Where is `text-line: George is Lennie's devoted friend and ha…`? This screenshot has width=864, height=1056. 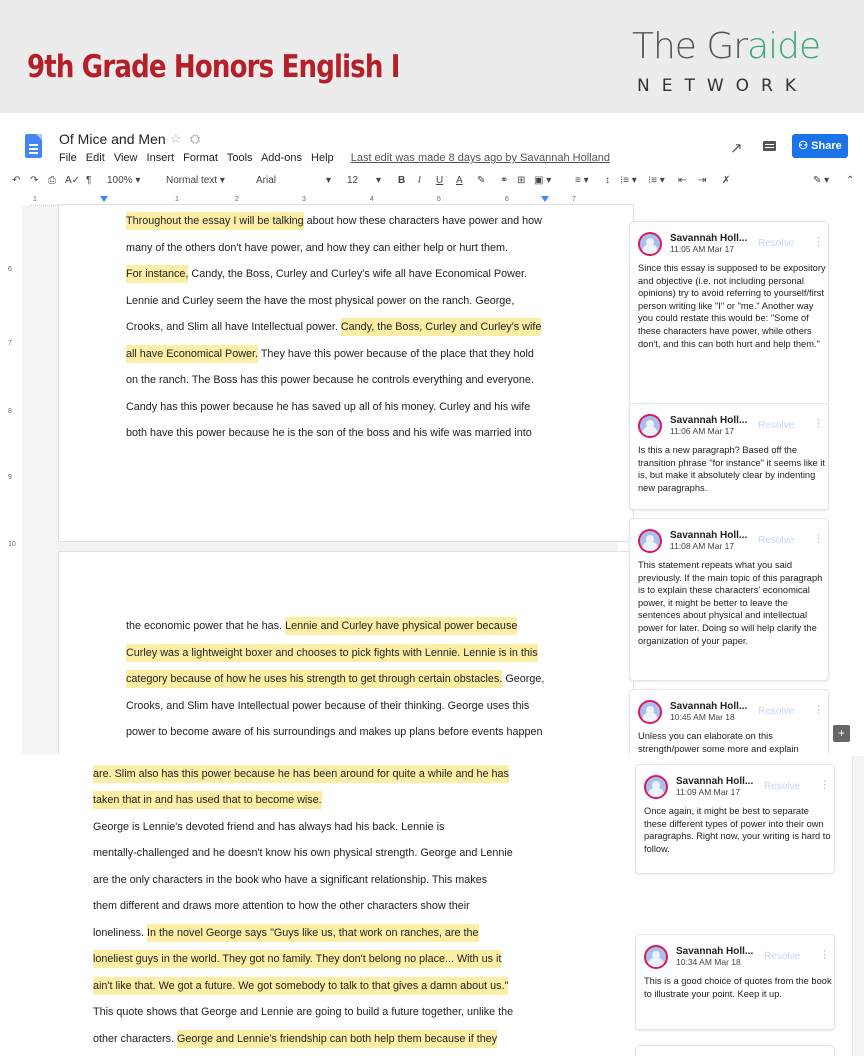
text-line: George is Lennie's devoted friend and ha… is located at coordinates (268, 827).